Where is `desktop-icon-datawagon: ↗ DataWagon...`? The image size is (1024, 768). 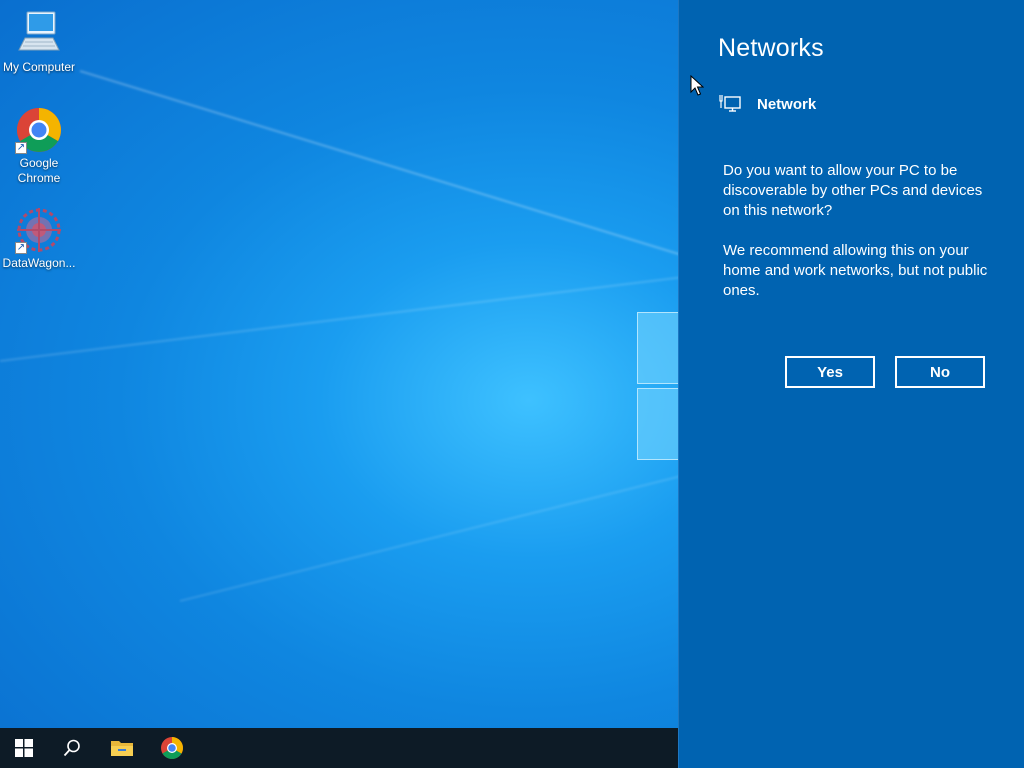 desktop-icon-datawagon: ↗ DataWagon... is located at coordinates (39, 238).